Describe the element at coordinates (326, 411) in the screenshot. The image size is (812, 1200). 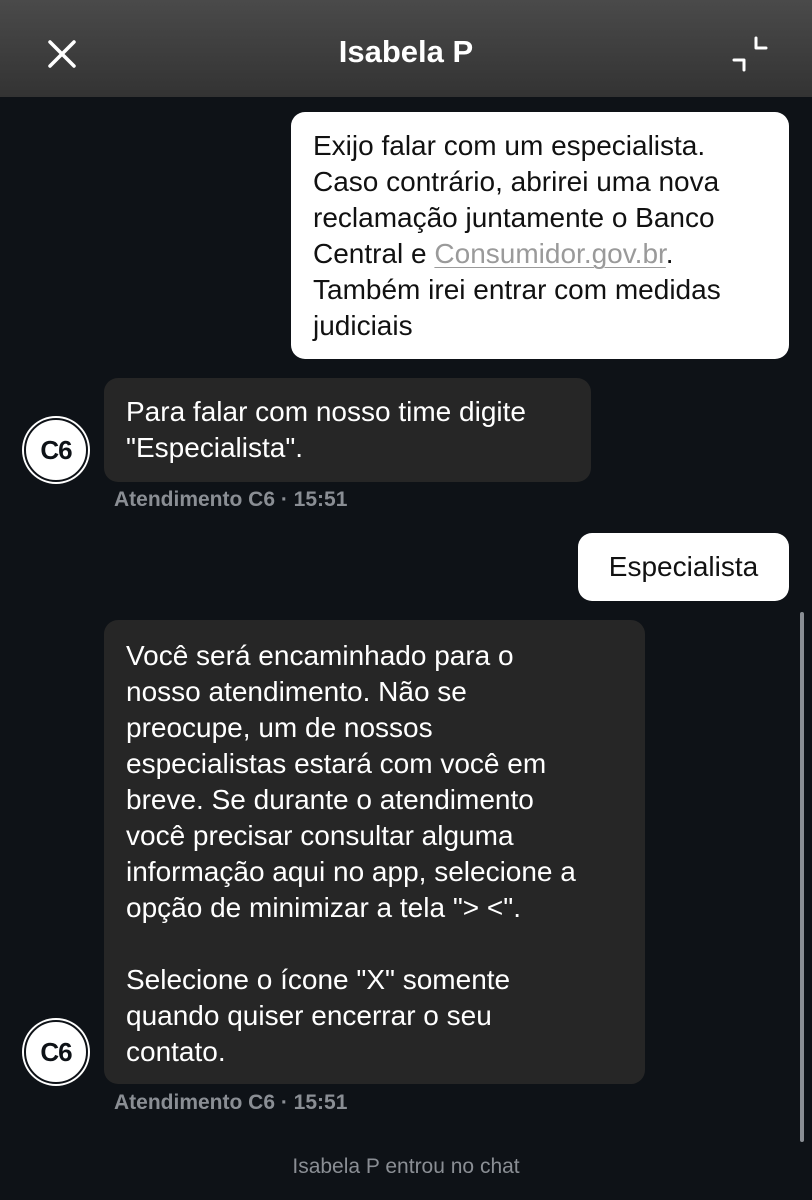
I see `message-line: Para falar com nosso time digite` at that location.